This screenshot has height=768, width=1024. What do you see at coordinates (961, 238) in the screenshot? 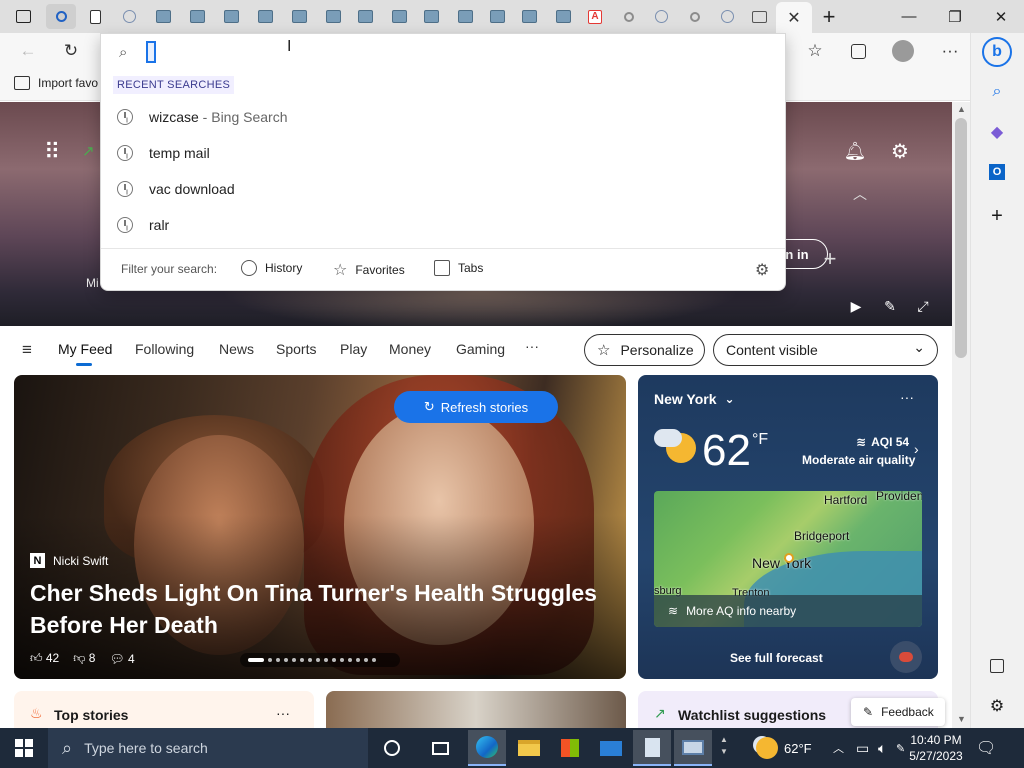
I see `scrollbar-thumb` at bounding box center [961, 238].